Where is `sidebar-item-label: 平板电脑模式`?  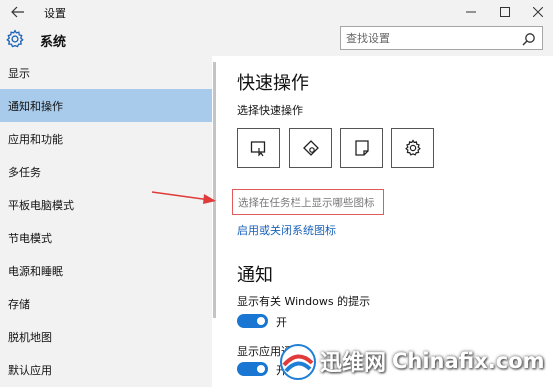
sidebar-item-label: 平板电脑模式 is located at coordinates (41, 205).